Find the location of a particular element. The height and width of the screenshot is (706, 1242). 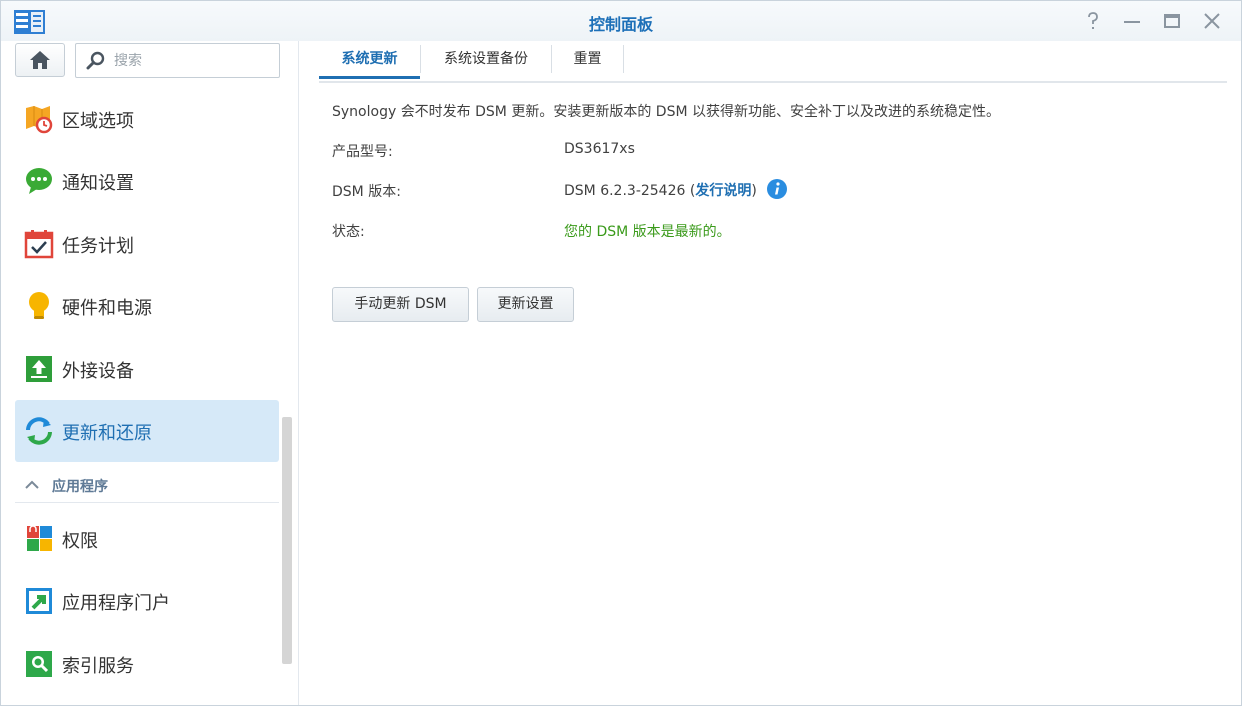

status-value: 您的 DSM 版本是最新的。 is located at coordinates (647, 232).